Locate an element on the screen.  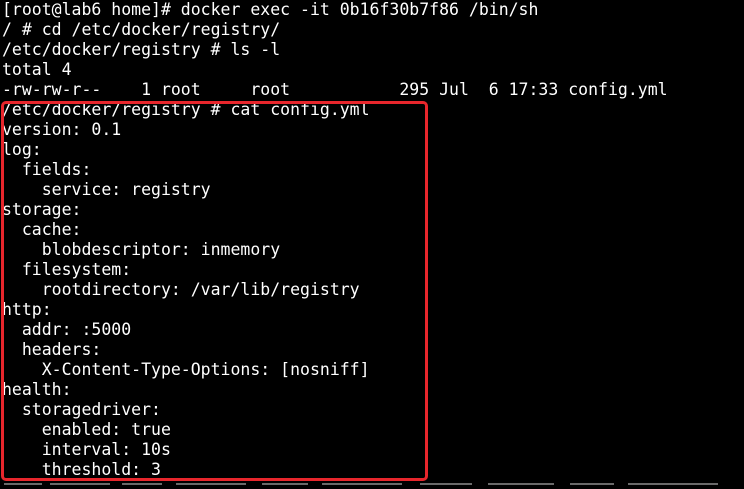
config-line-interval: interval: 10s is located at coordinates (86, 449).